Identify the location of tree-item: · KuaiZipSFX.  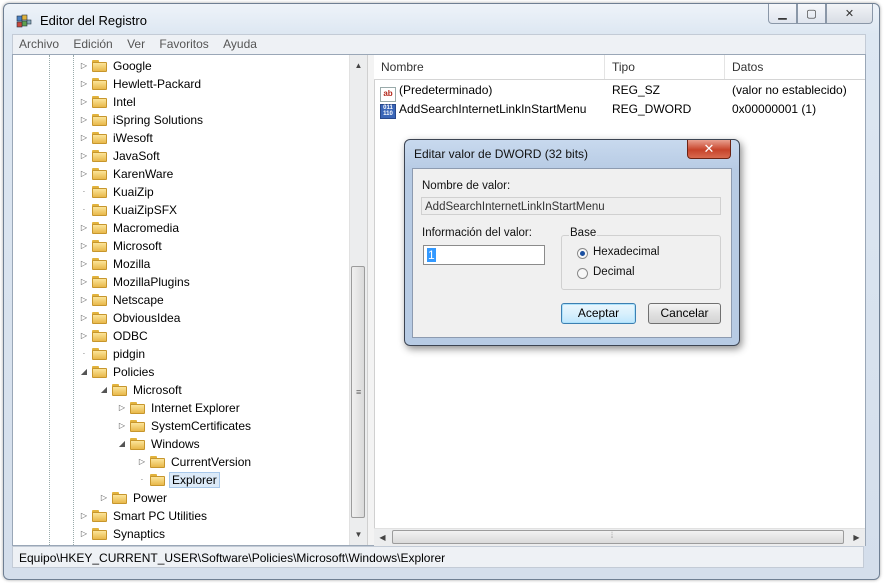
(129, 210).